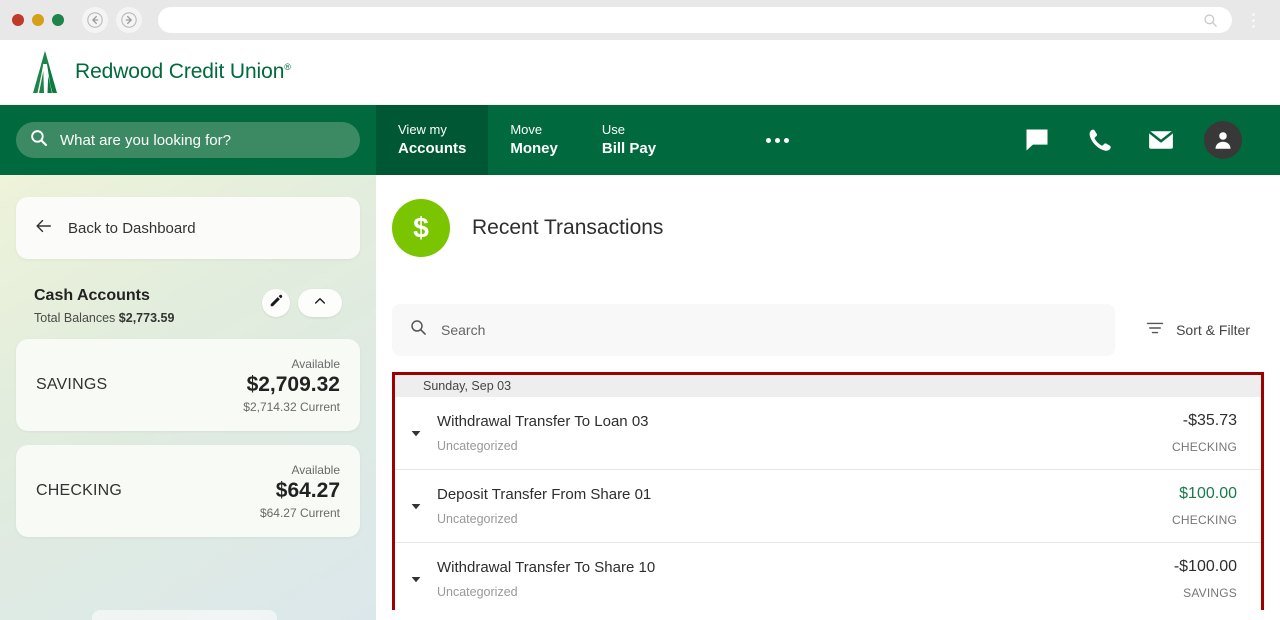 This screenshot has width=1280, height=620. I want to click on site-search-input: What are you looking for?, so click(188, 140).